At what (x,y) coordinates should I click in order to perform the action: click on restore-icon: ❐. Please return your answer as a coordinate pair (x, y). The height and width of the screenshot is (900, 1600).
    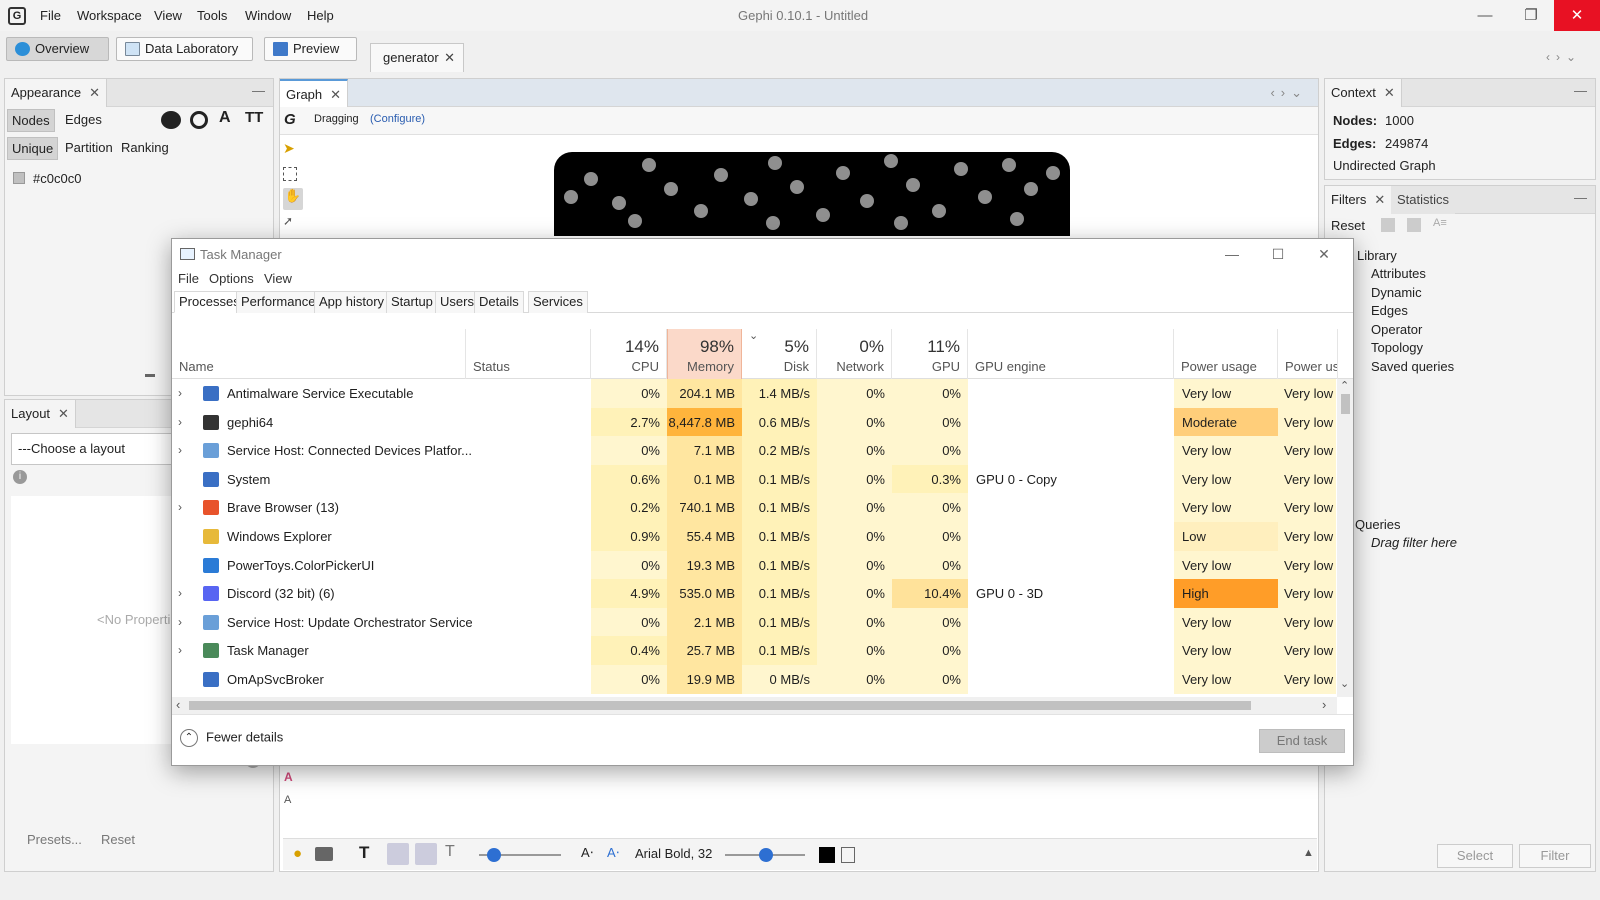
    Looking at the image, I should click on (1531, 15).